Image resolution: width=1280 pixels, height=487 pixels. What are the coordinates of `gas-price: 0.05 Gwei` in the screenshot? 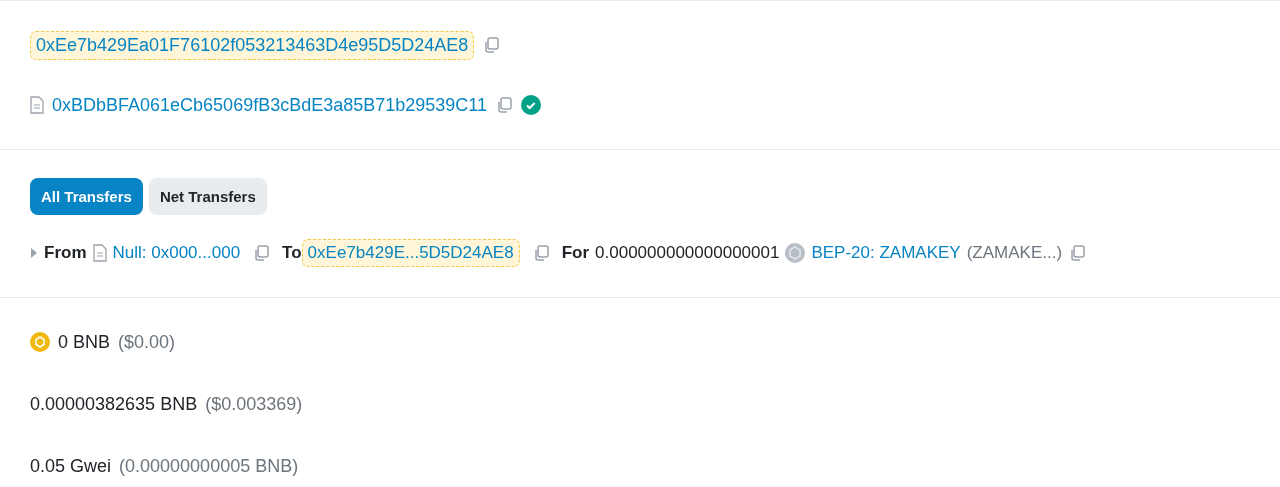 It's located at (71, 466).